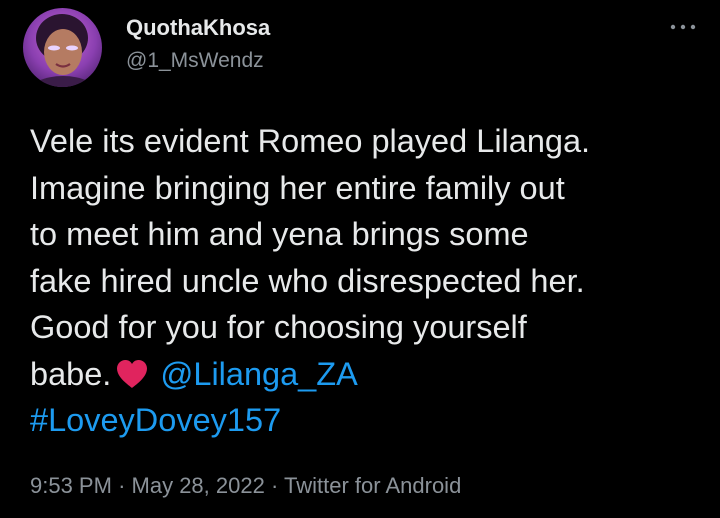 This screenshot has height=518, width=720. I want to click on avatar, so click(62, 47).